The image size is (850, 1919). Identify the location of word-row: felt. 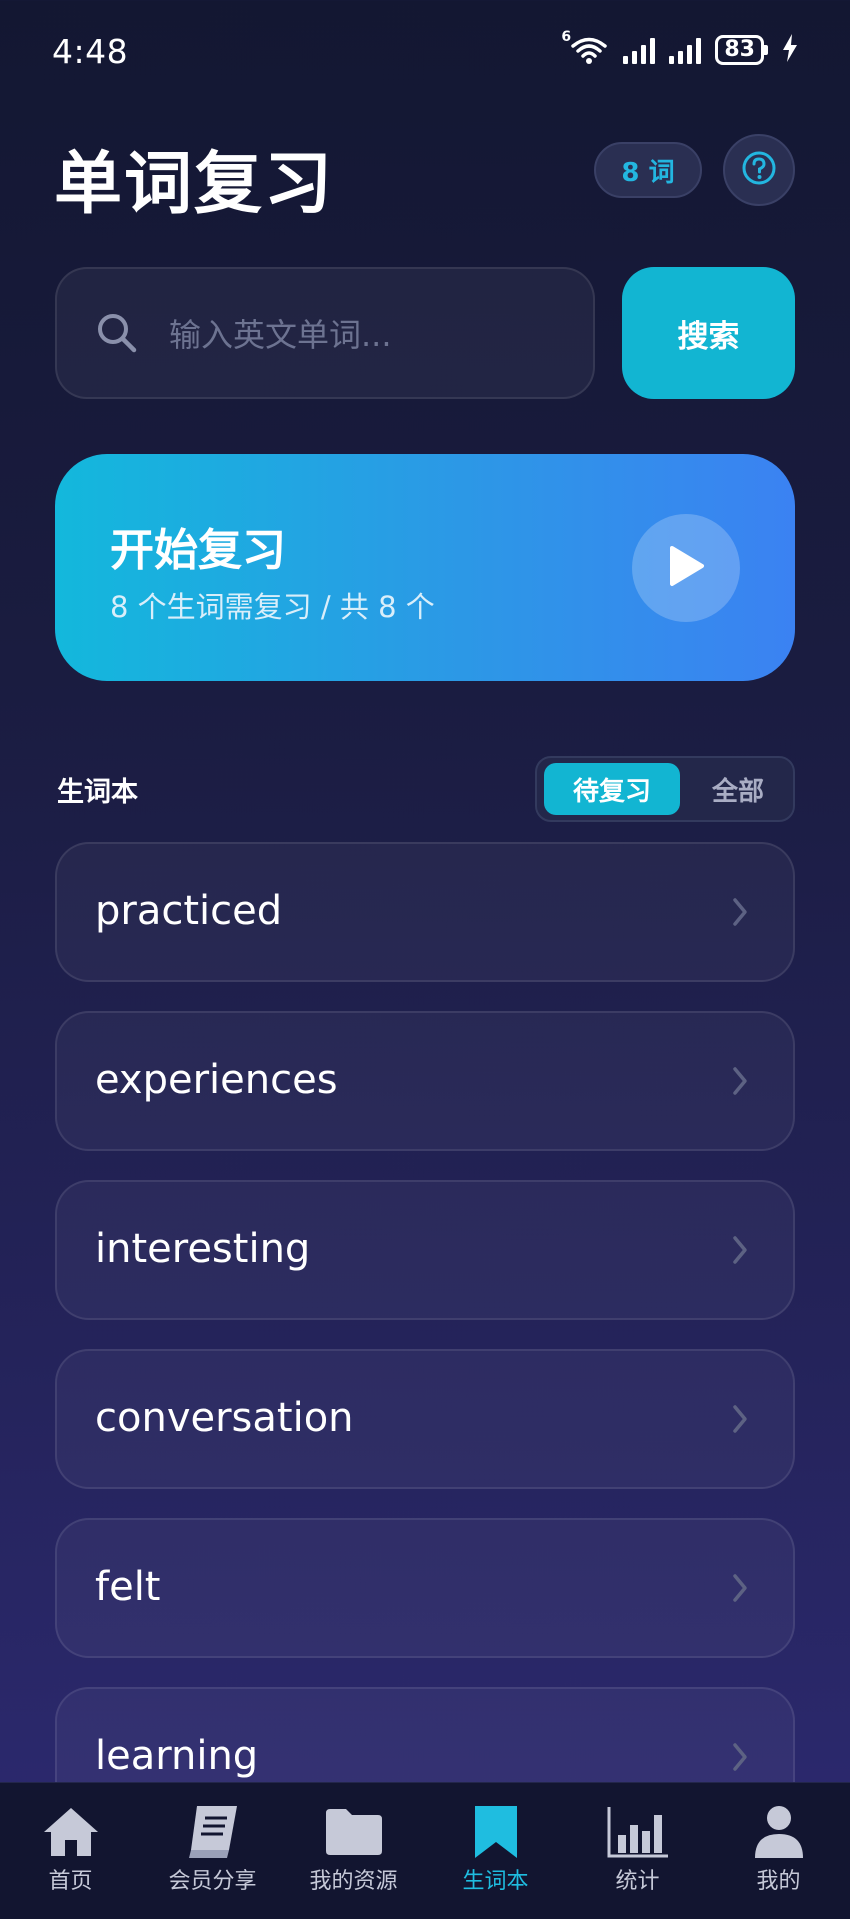
(425, 1588).